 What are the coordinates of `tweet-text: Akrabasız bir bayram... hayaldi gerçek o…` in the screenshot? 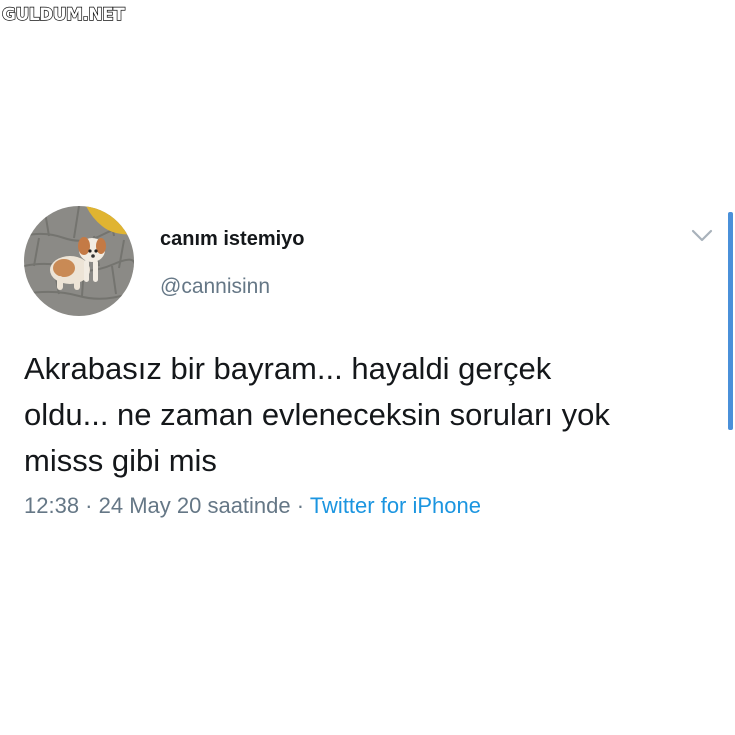 It's located at (317, 414).